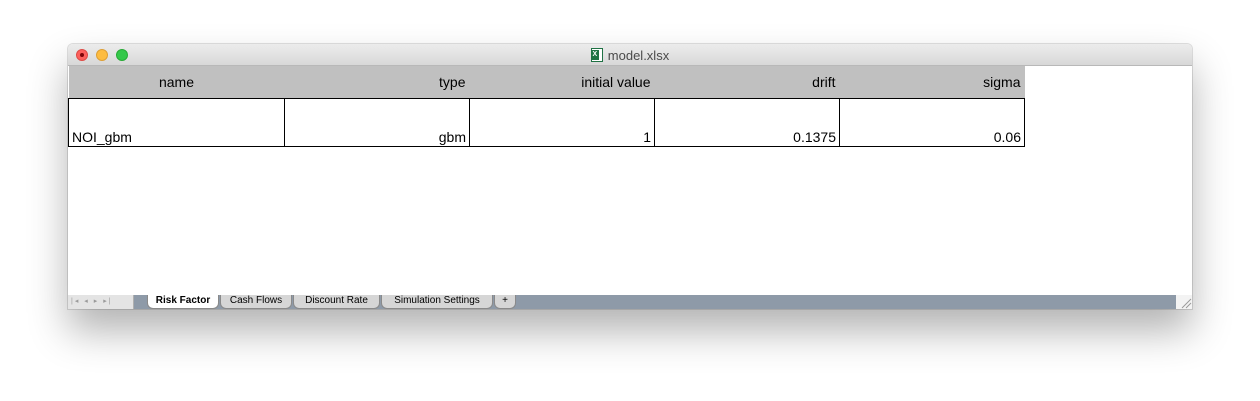 The width and height of the screenshot is (1260, 401). I want to click on resize-grip-icon, so click(1186, 303).